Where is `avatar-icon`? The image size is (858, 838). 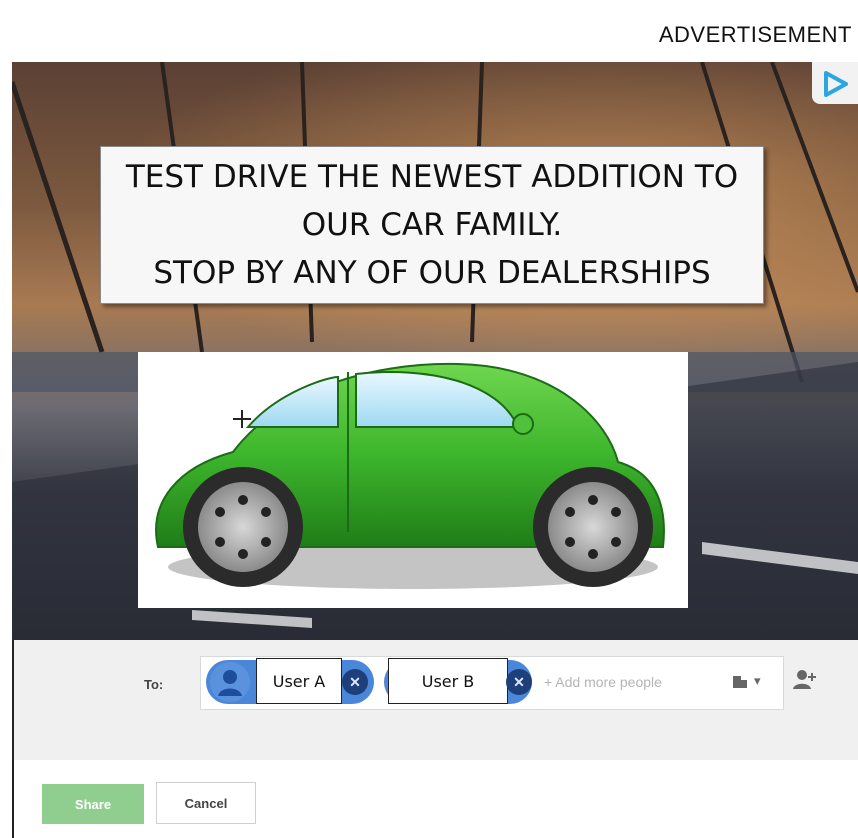 avatar-icon is located at coordinates (230, 682).